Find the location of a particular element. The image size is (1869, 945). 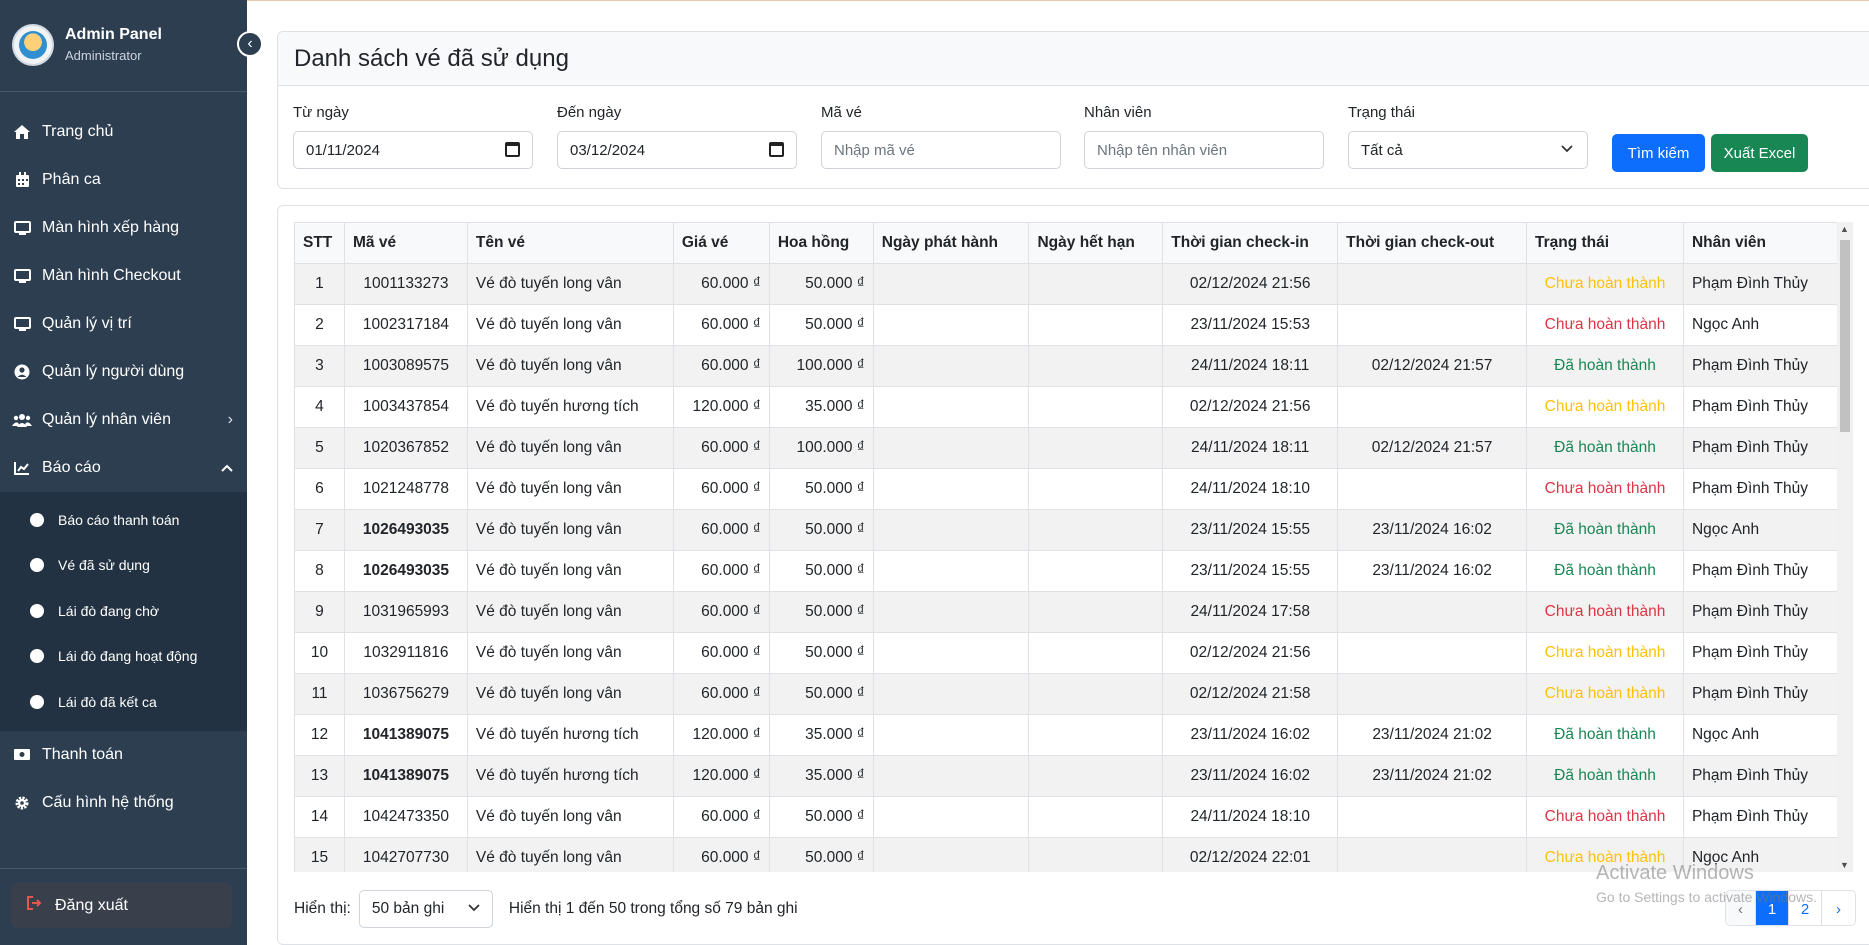

table-header-checkin: Thời gian check-in is located at coordinates (1250, 243).